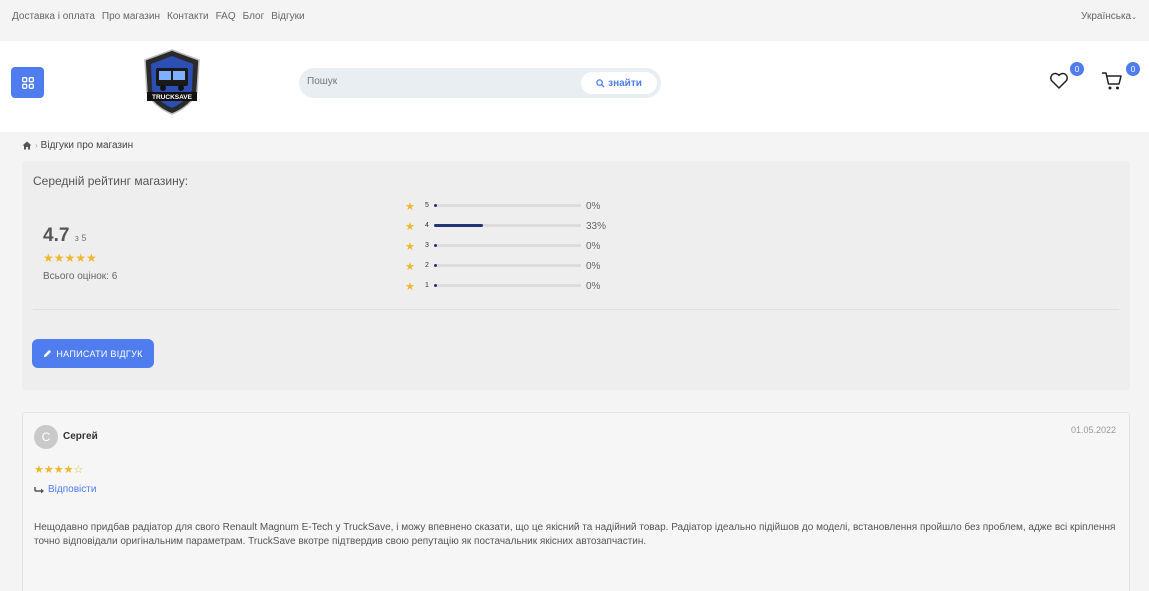 The image size is (1149, 591). I want to click on language-label: Українська, so click(1106, 16).